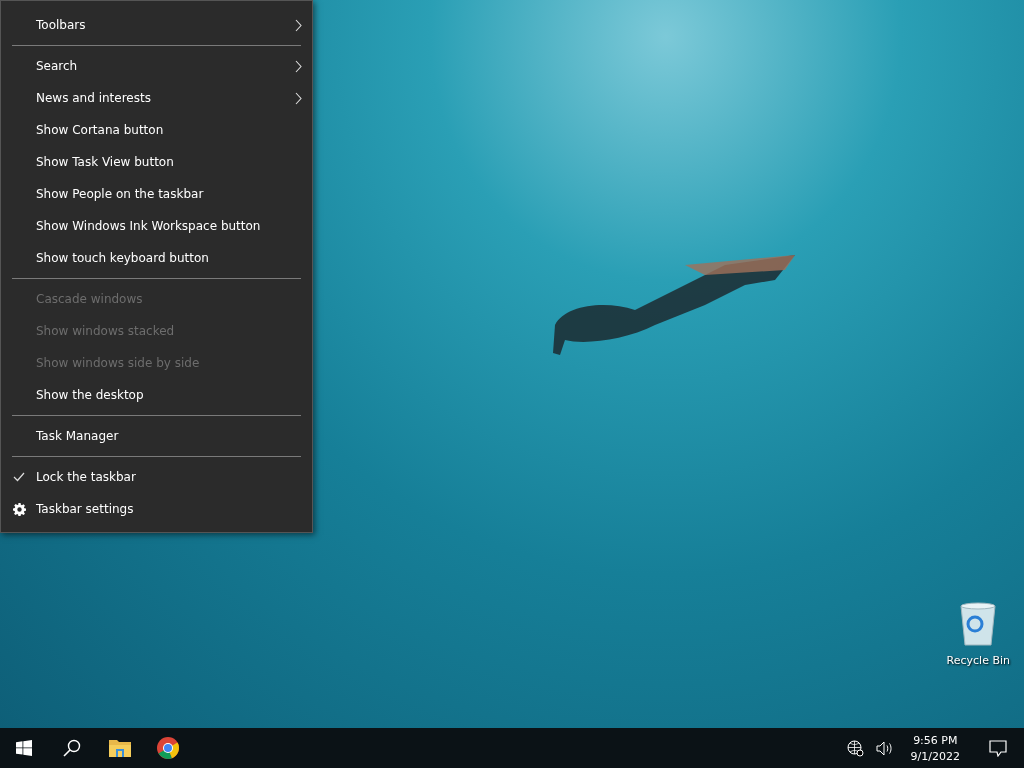 The height and width of the screenshot is (768, 1024). Describe the element at coordinates (57, 66) in the screenshot. I see `menu-item: Search` at that location.